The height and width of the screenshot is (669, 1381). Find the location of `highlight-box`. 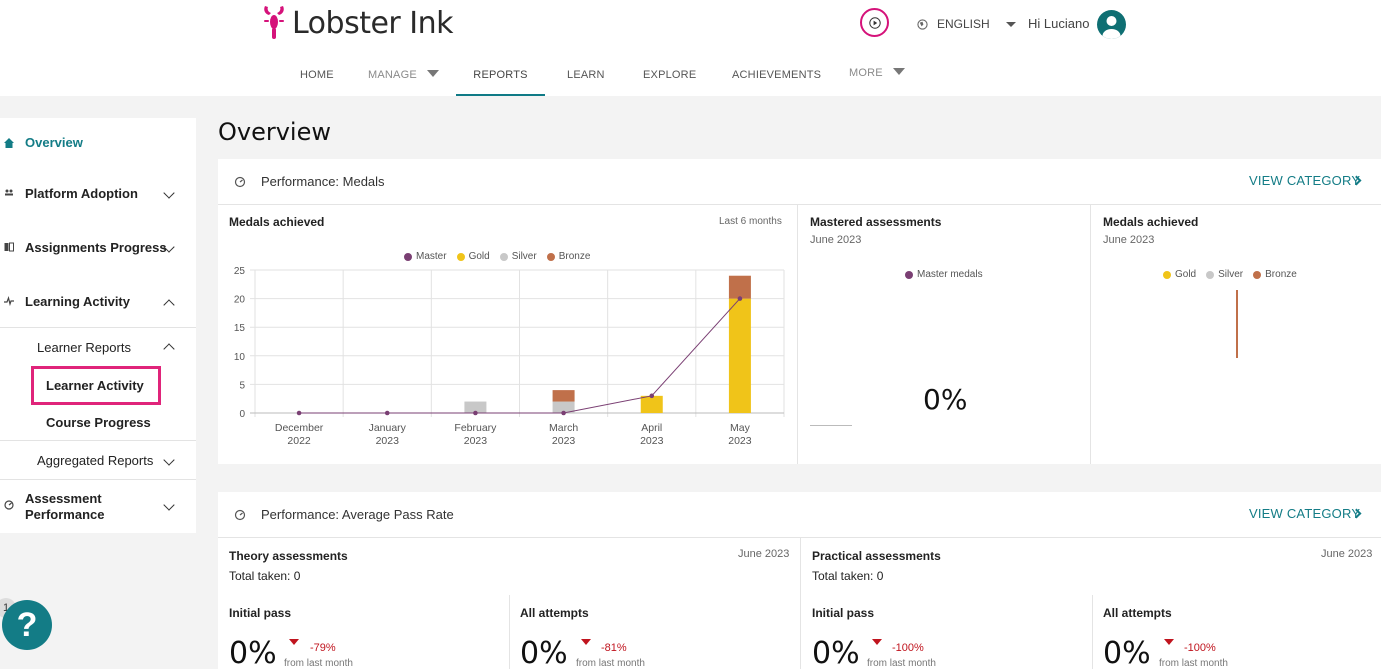

highlight-box is located at coordinates (96, 385).